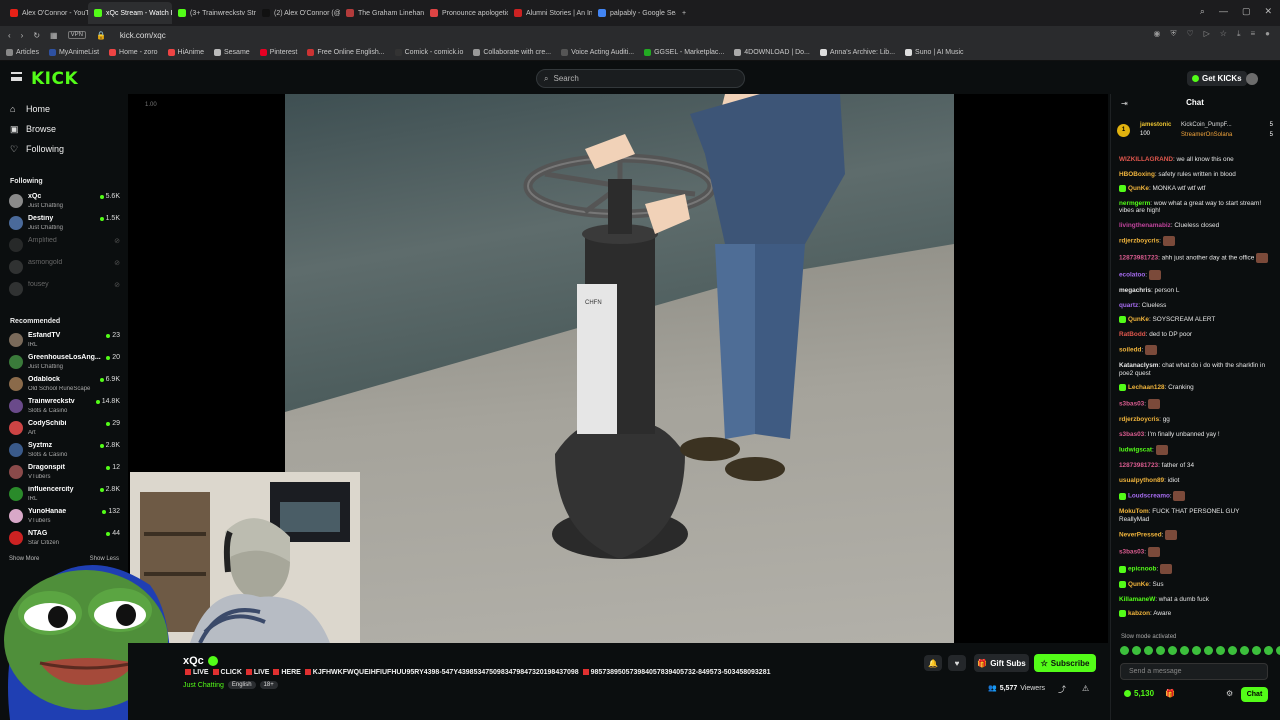 The height and width of the screenshot is (720, 1280). What do you see at coordinates (1145, 225) in the screenshot?
I see `chat-username: livingthenamabiz` at bounding box center [1145, 225].